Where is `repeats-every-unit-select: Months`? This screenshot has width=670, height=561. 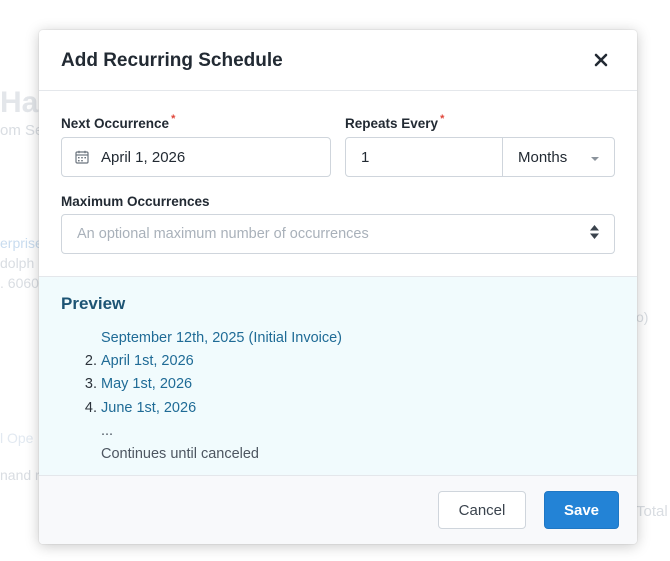 repeats-every-unit-select: Months is located at coordinates (558, 157).